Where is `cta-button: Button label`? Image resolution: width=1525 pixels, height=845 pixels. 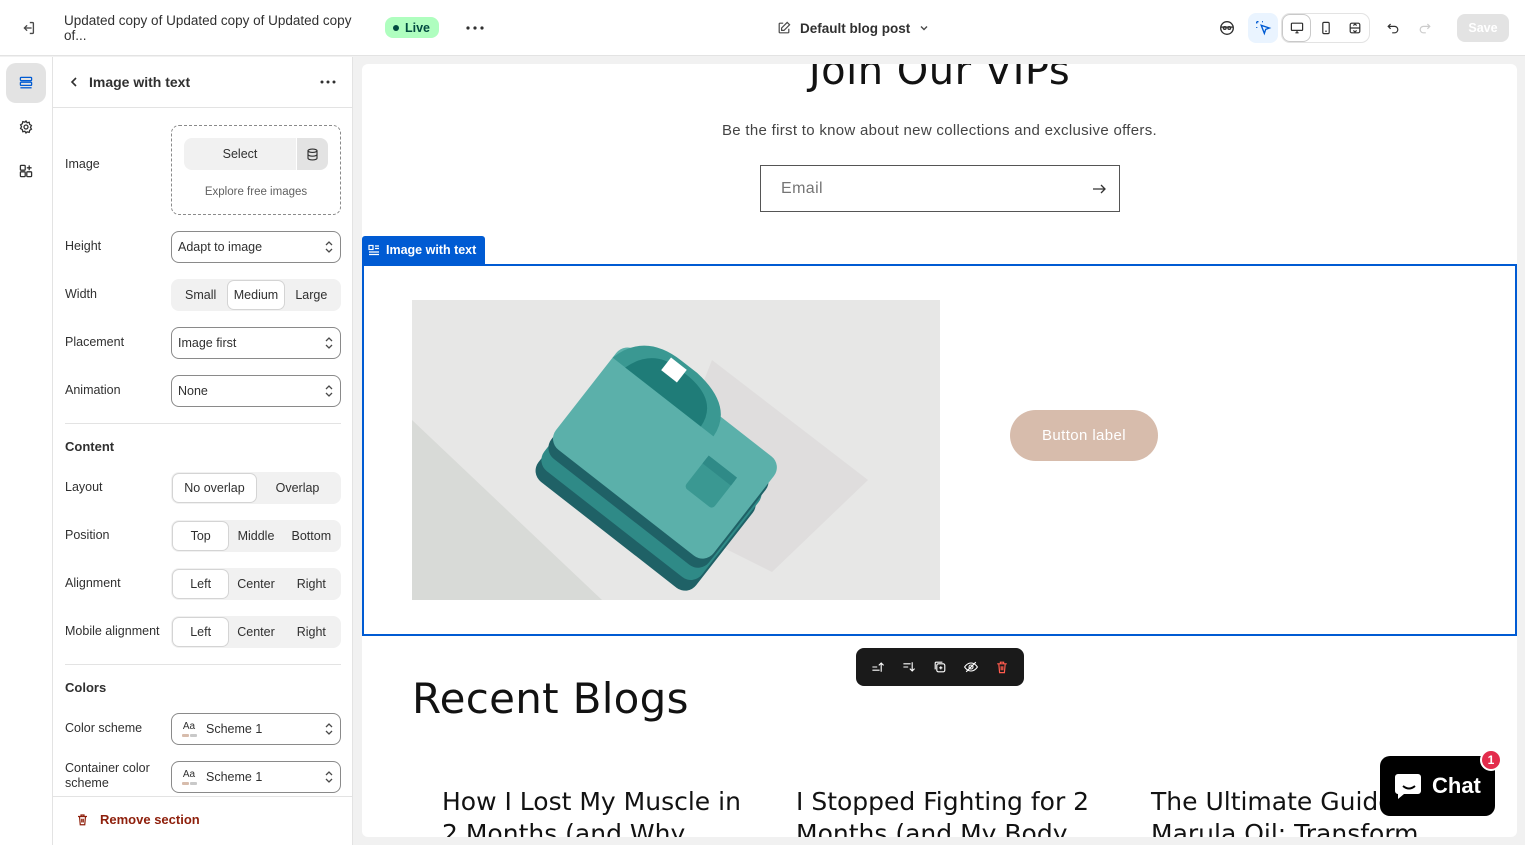 cta-button: Button label is located at coordinates (1084, 435).